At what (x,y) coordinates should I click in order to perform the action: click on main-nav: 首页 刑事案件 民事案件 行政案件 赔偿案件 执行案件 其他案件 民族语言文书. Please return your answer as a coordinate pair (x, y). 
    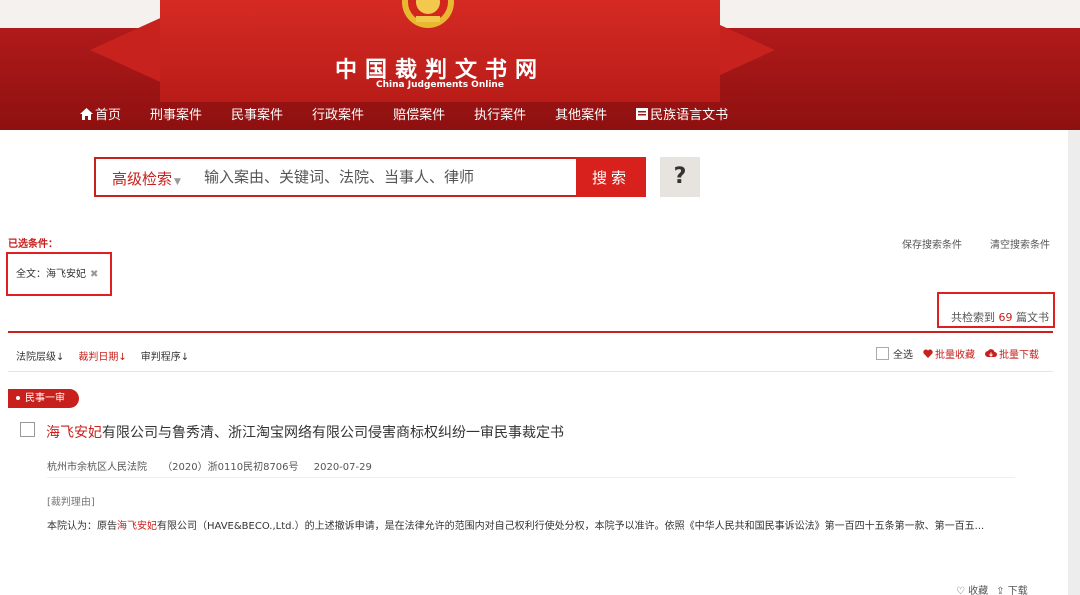
    Looking at the image, I should click on (418, 113).